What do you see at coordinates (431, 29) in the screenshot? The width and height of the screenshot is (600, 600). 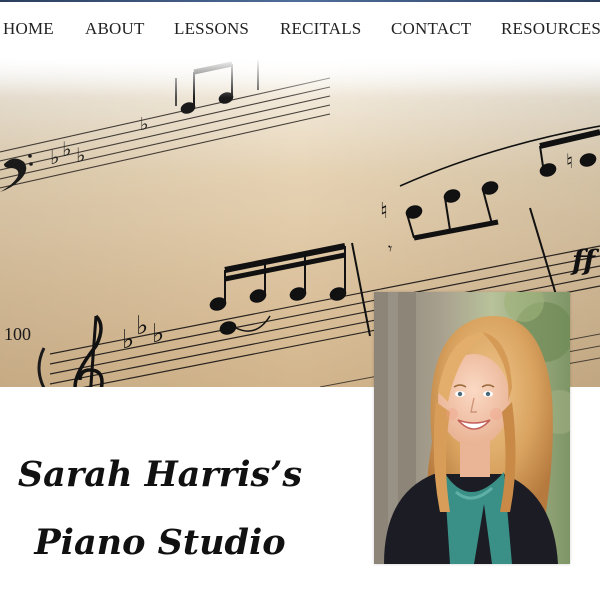 I see `nav-item-contact: CONTACT` at bounding box center [431, 29].